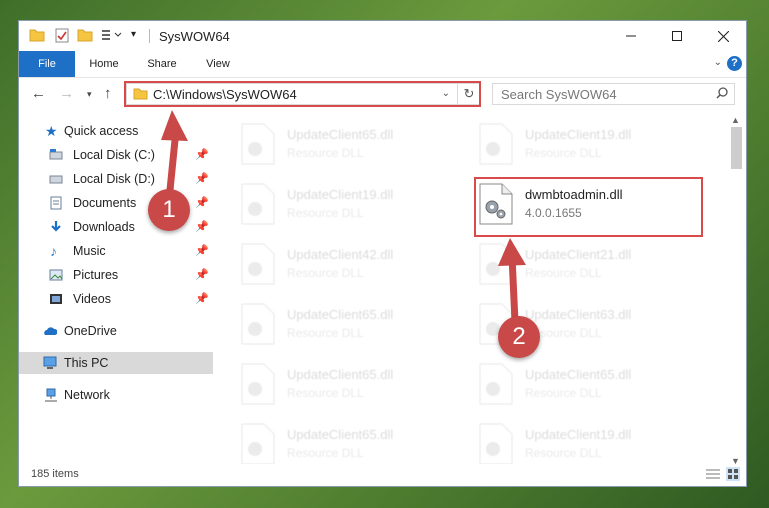  I want to click on address-highlight, so click(302, 94).